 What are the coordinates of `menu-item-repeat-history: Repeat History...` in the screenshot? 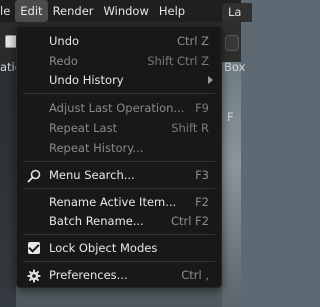 It's located at (119, 148).